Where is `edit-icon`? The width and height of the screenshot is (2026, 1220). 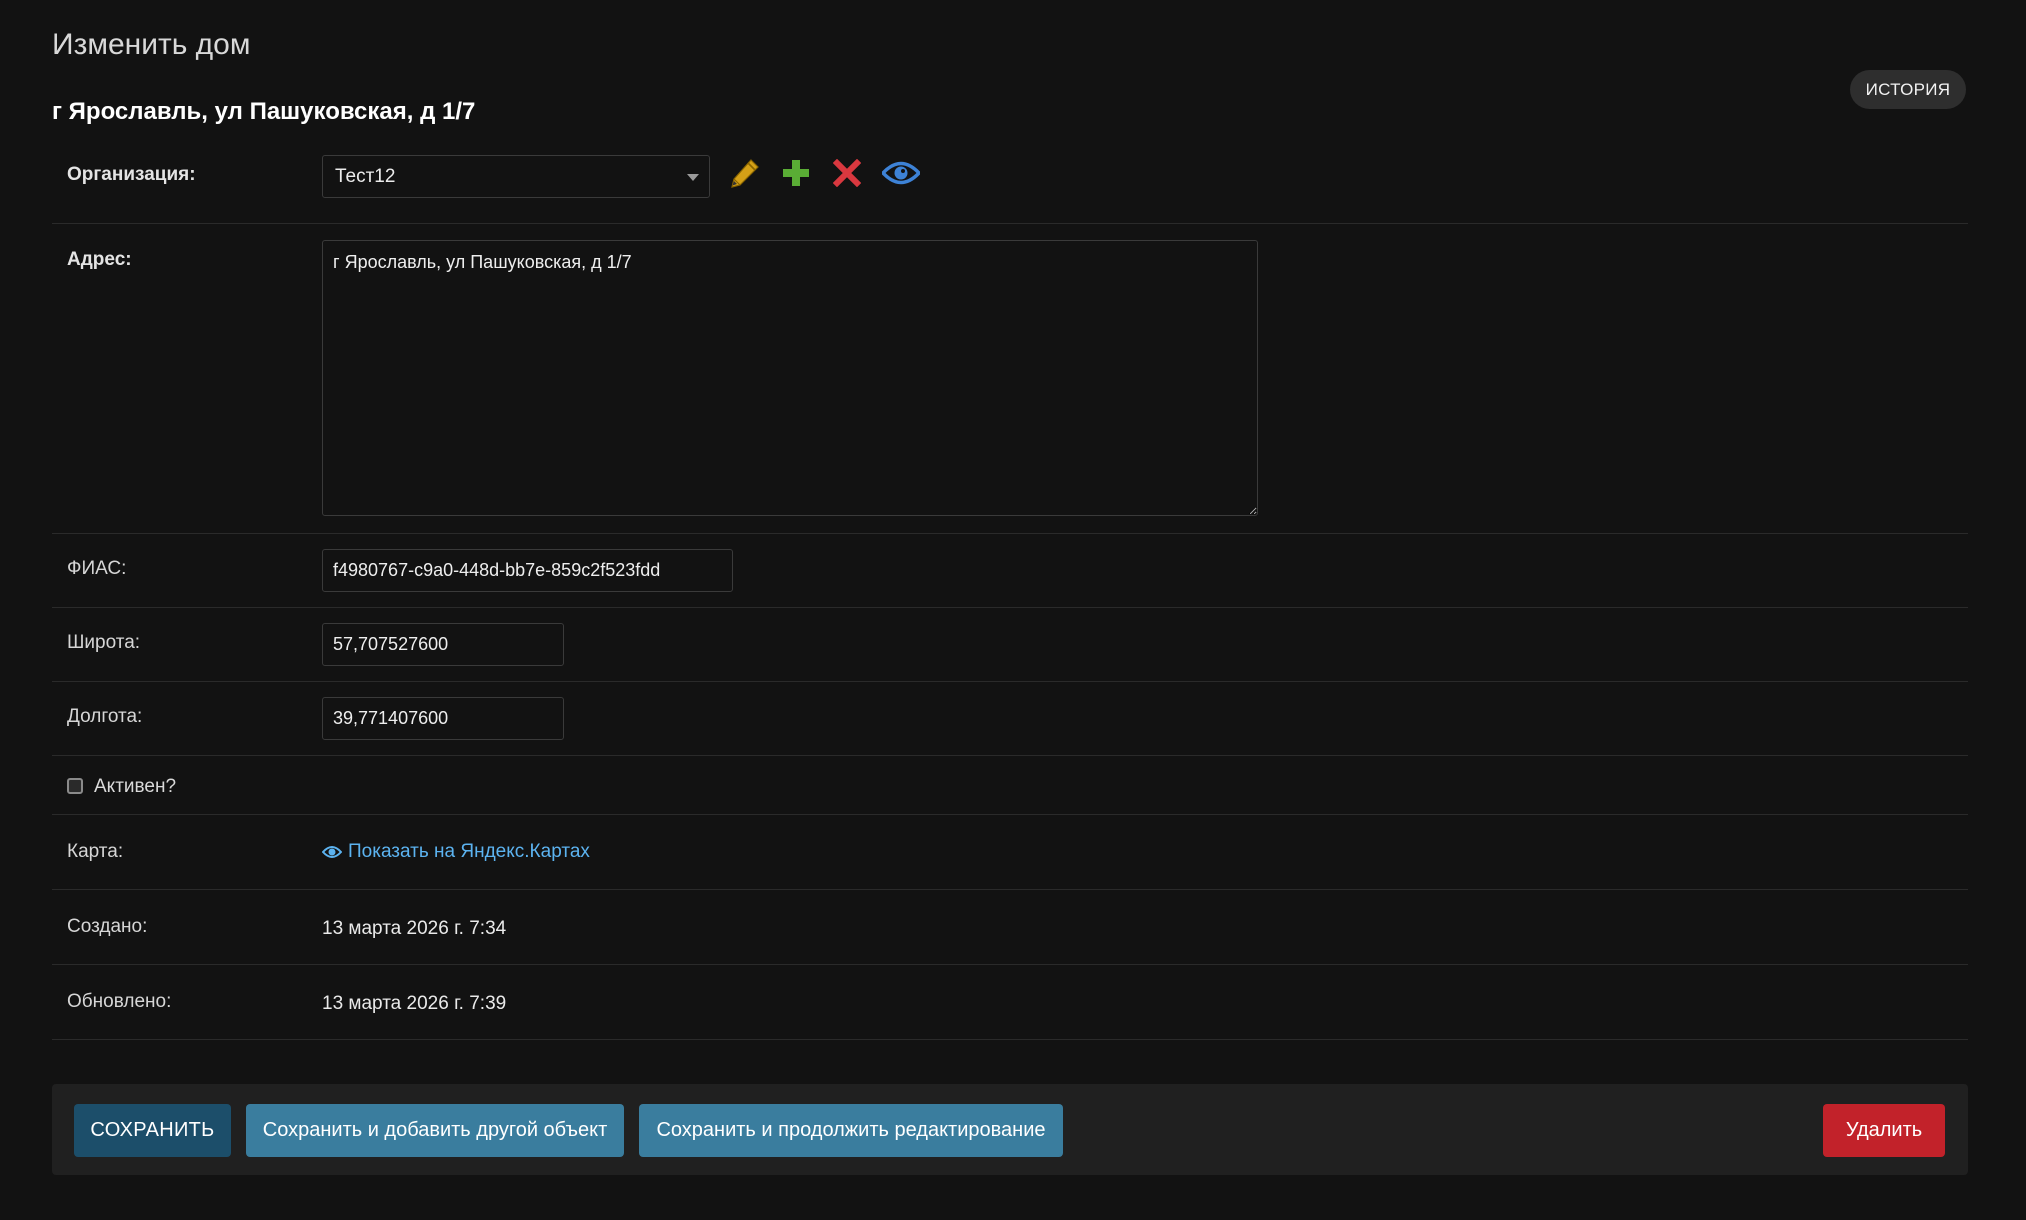
edit-icon is located at coordinates (745, 173).